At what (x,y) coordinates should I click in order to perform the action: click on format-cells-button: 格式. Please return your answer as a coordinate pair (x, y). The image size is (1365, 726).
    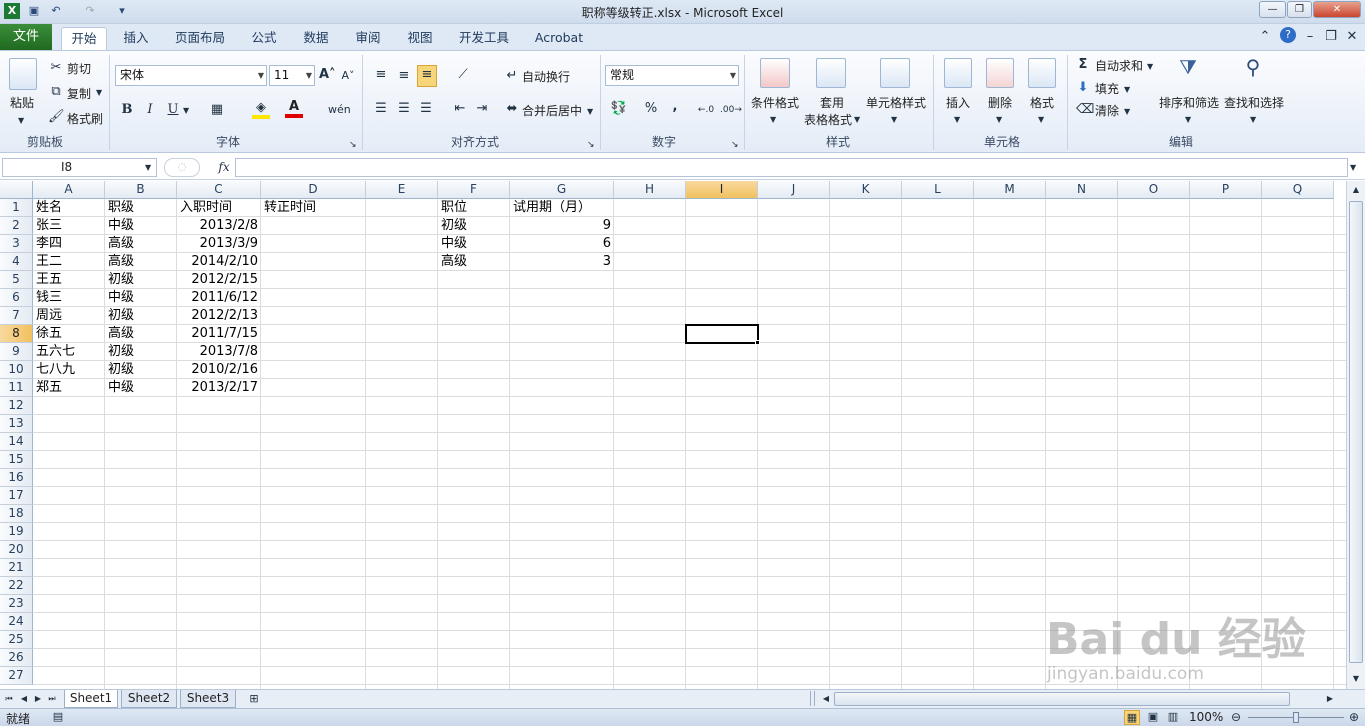
    Looking at the image, I should click on (1042, 102).